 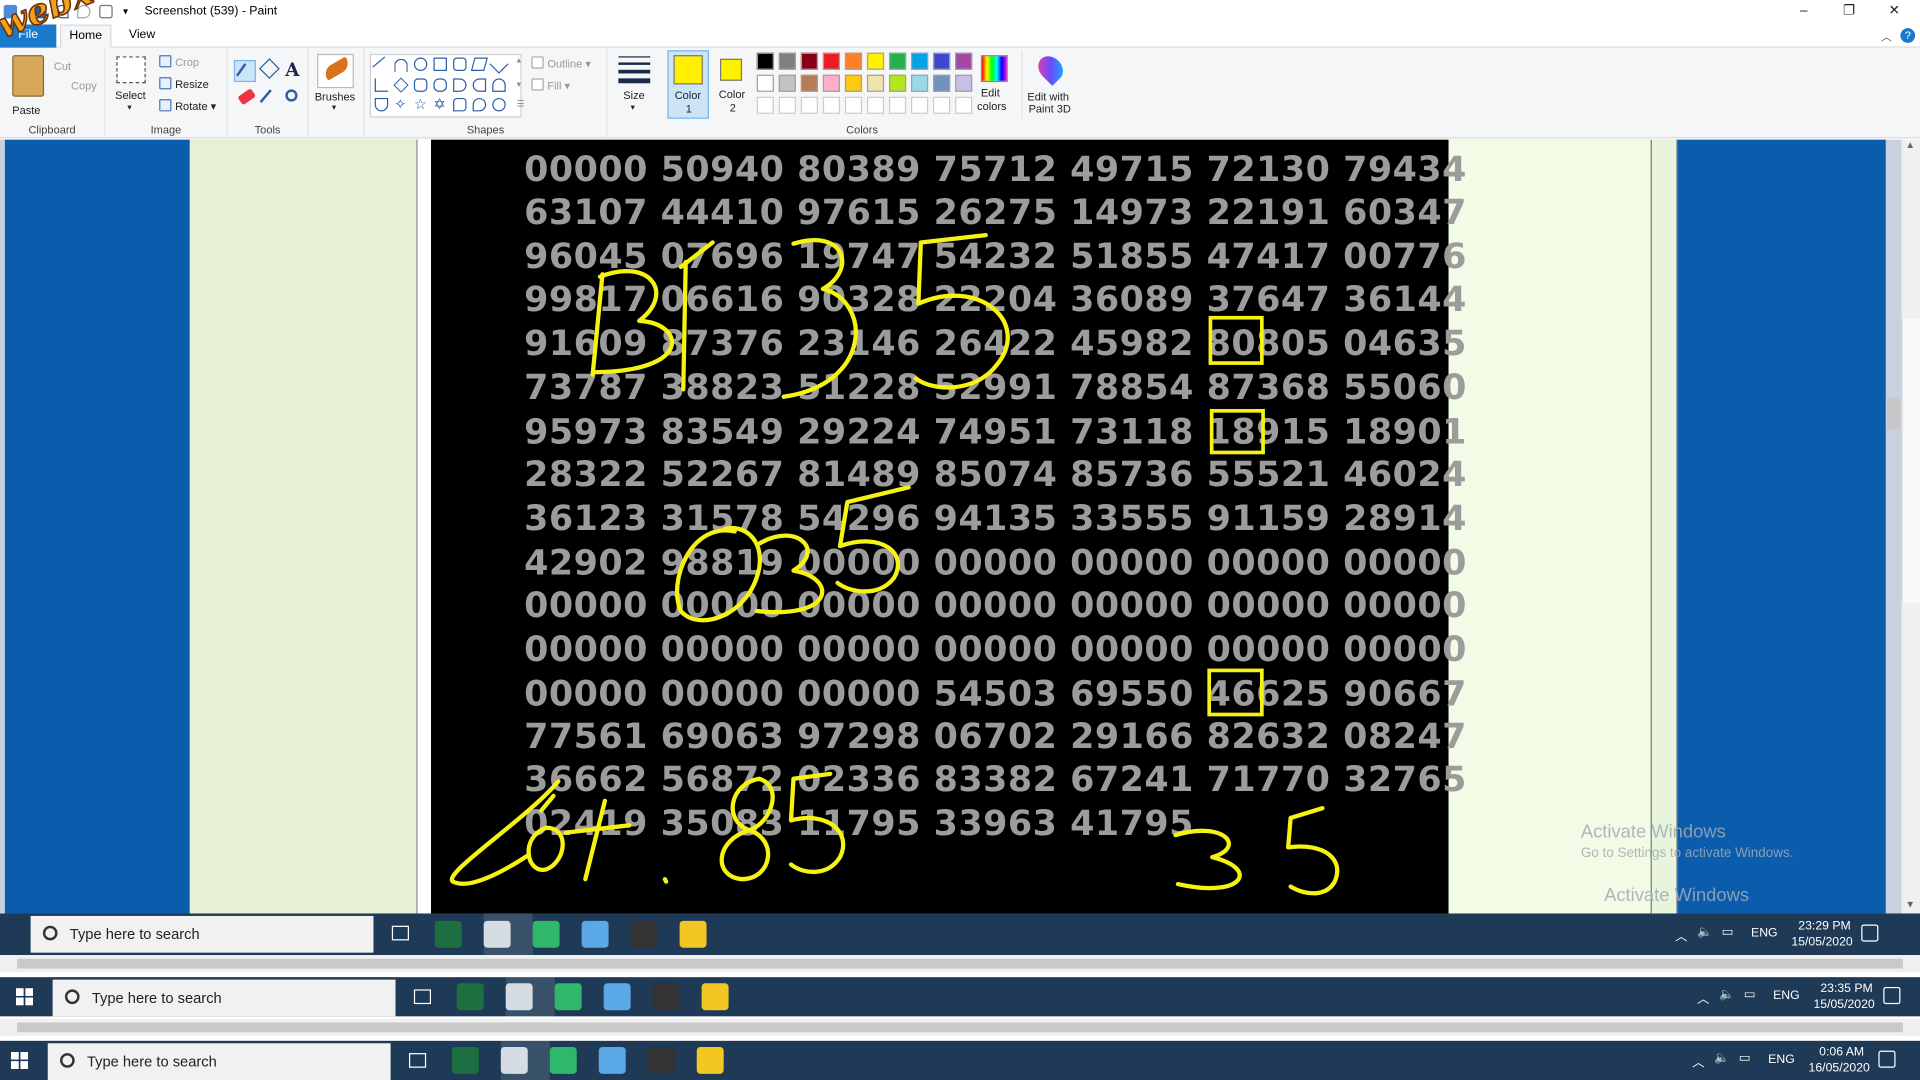 I want to click on speaker-icon: 🔈, so click(x=1726, y=994).